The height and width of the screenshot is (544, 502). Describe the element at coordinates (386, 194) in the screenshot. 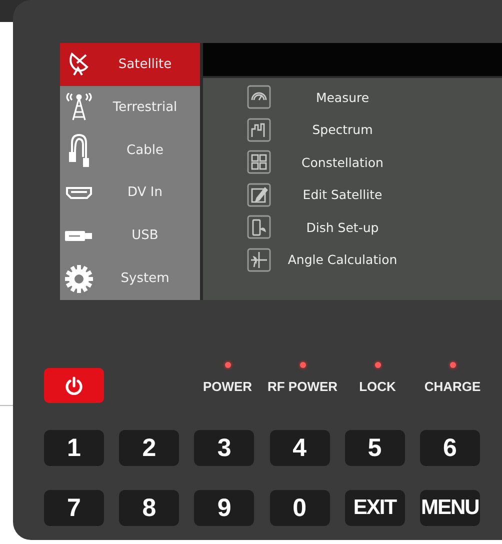

I see `menu-item: Edit Satellite` at that location.